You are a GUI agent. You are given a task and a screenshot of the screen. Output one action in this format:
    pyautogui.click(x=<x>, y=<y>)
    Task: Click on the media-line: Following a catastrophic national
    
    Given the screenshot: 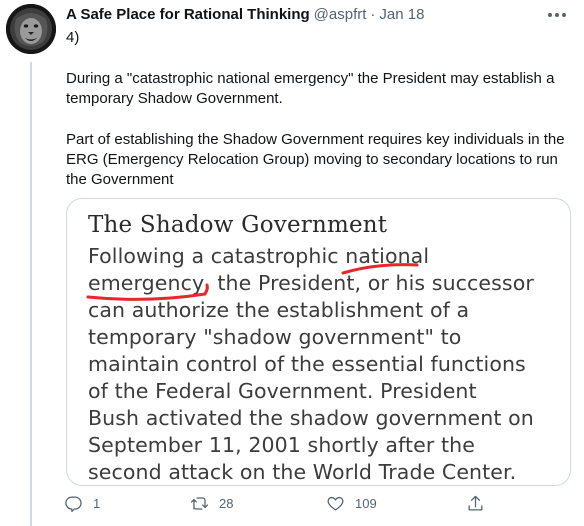 What is the action you would take?
    pyautogui.click(x=259, y=256)
    